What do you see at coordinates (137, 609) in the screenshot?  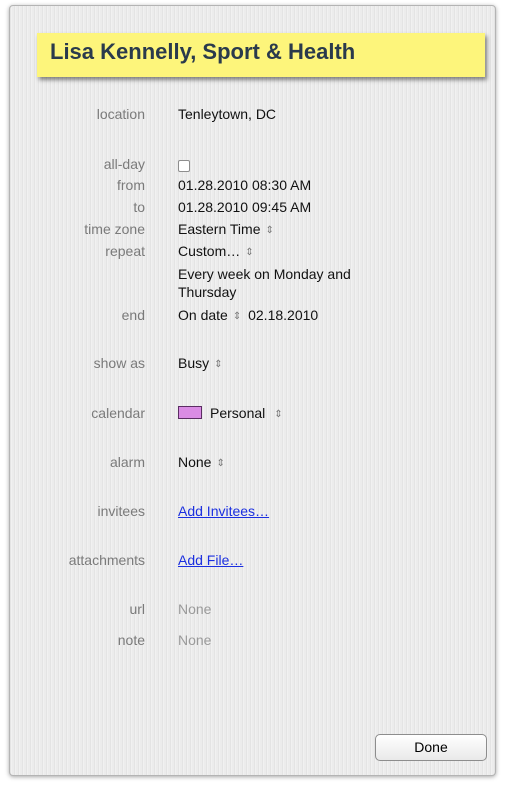 I see `url-label: url` at bounding box center [137, 609].